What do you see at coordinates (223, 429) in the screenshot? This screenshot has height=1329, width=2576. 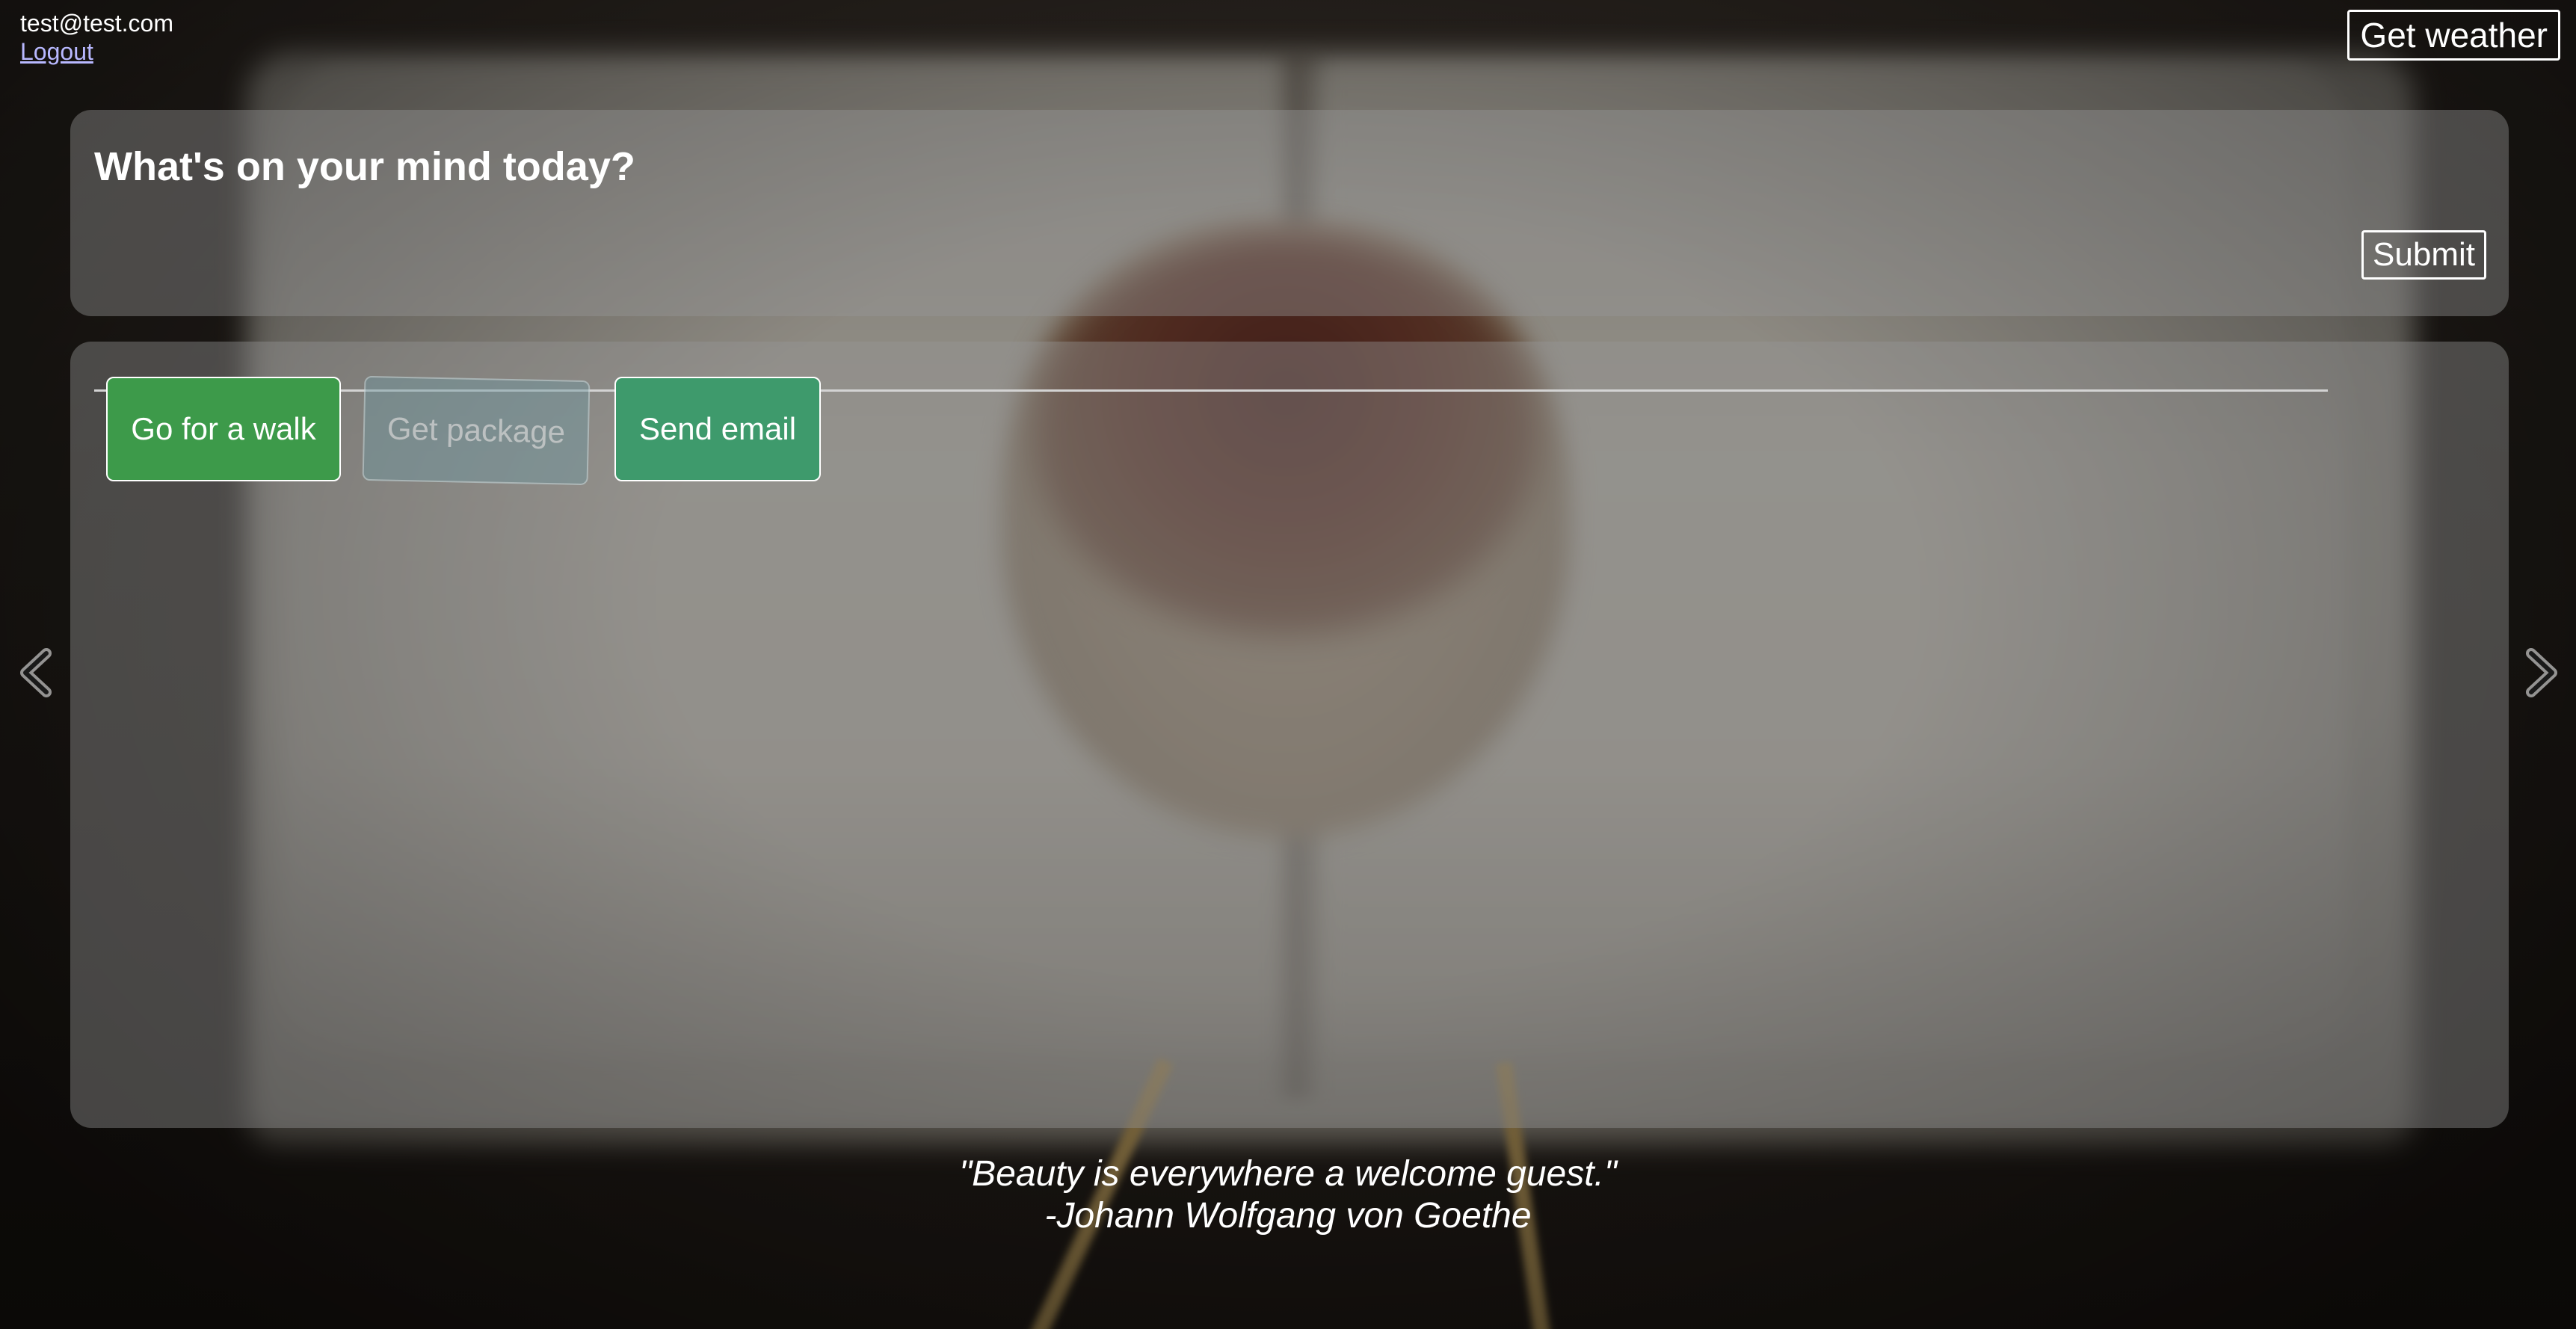 I see `task-go-for-a-walk: Go for a walk` at bounding box center [223, 429].